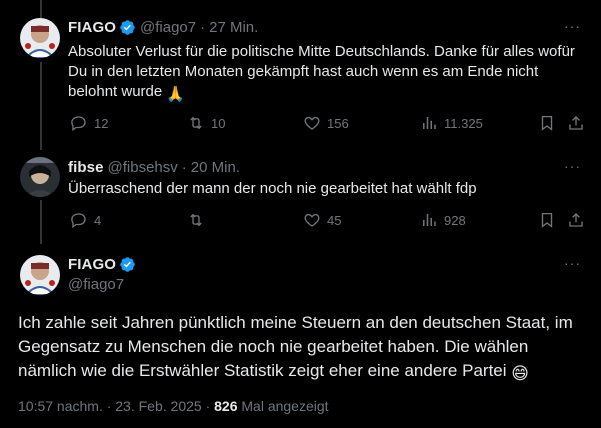  Describe the element at coordinates (322, 220) in the screenshot. I see `like-button: 45` at that location.